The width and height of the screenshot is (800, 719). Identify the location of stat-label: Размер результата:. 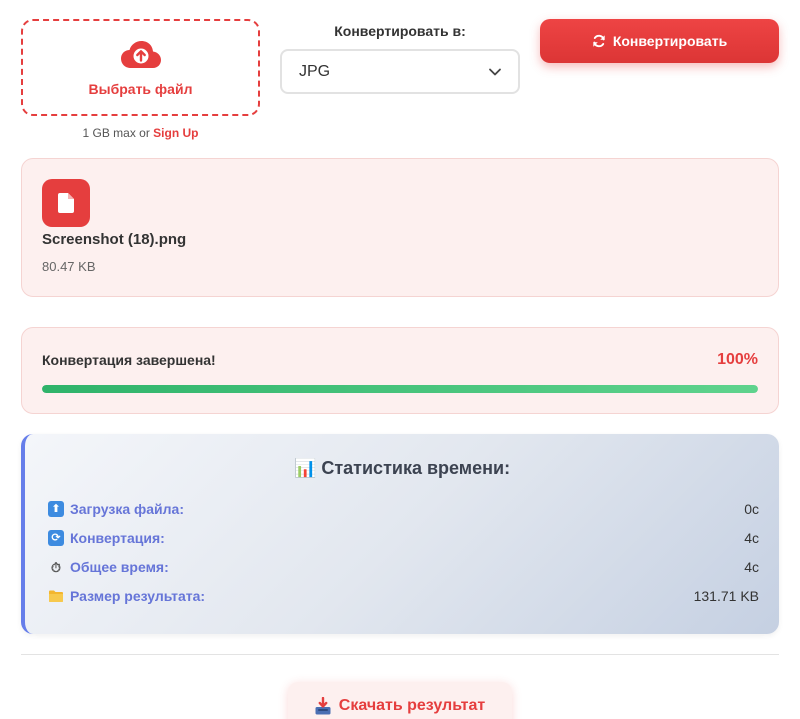
(138, 596).